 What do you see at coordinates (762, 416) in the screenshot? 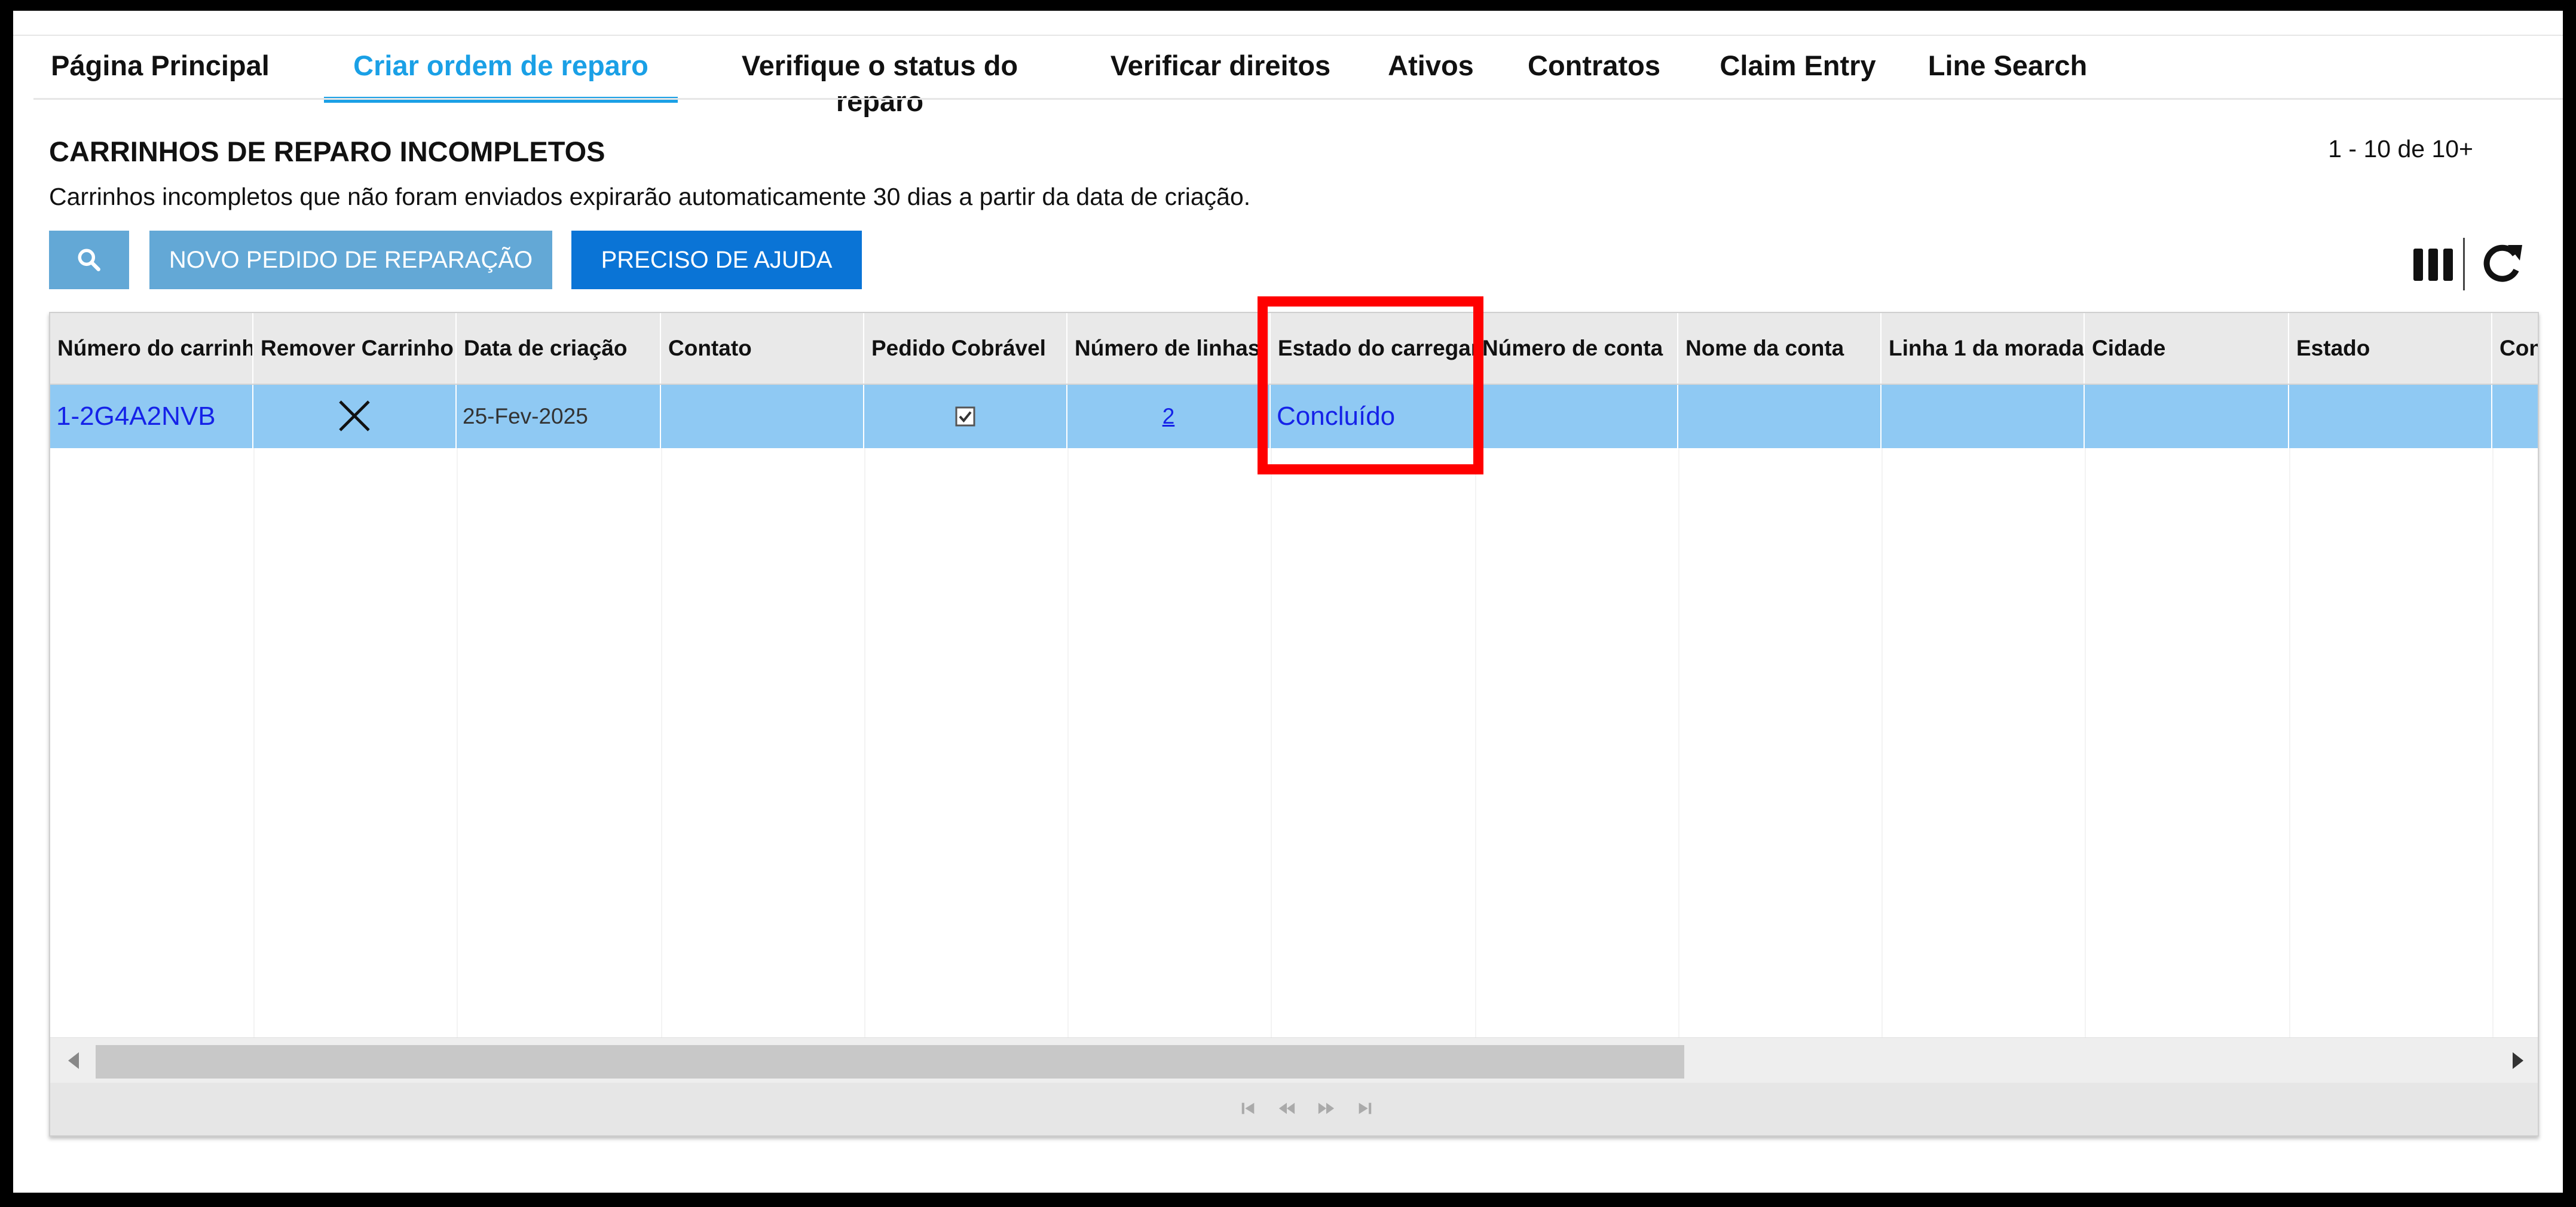
I see `contact-cell` at bounding box center [762, 416].